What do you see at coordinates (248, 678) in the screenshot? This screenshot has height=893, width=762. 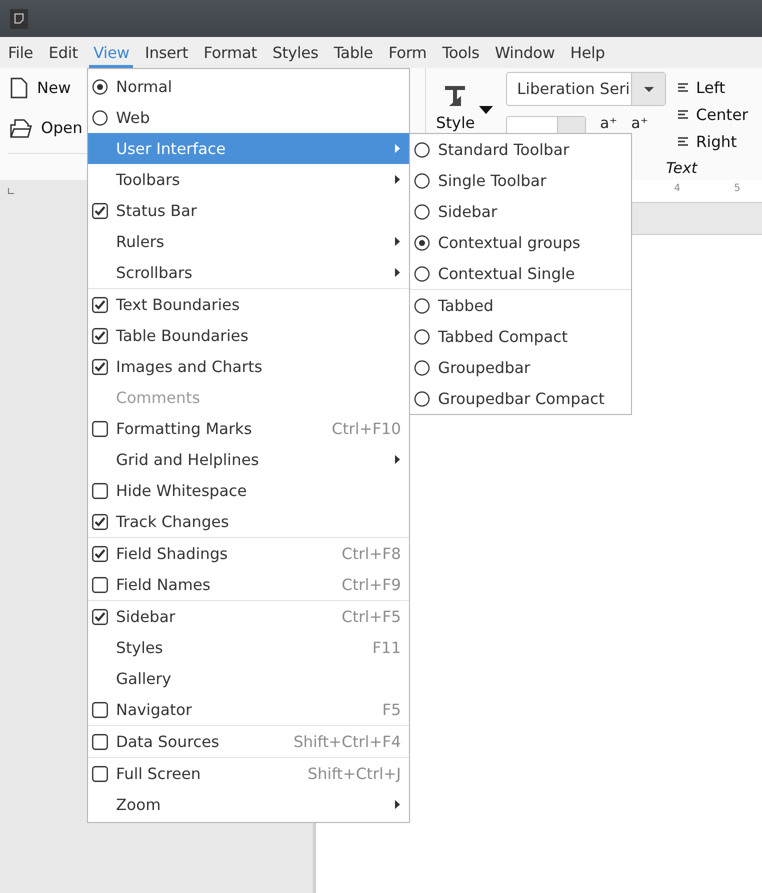 I see `menu-item: Gallery` at bounding box center [248, 678].